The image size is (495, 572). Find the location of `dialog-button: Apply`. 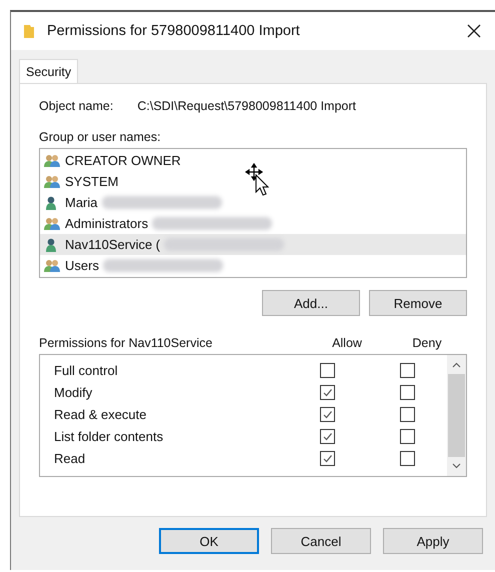

dialog-button: Apply is located at coordinates (433, 541).